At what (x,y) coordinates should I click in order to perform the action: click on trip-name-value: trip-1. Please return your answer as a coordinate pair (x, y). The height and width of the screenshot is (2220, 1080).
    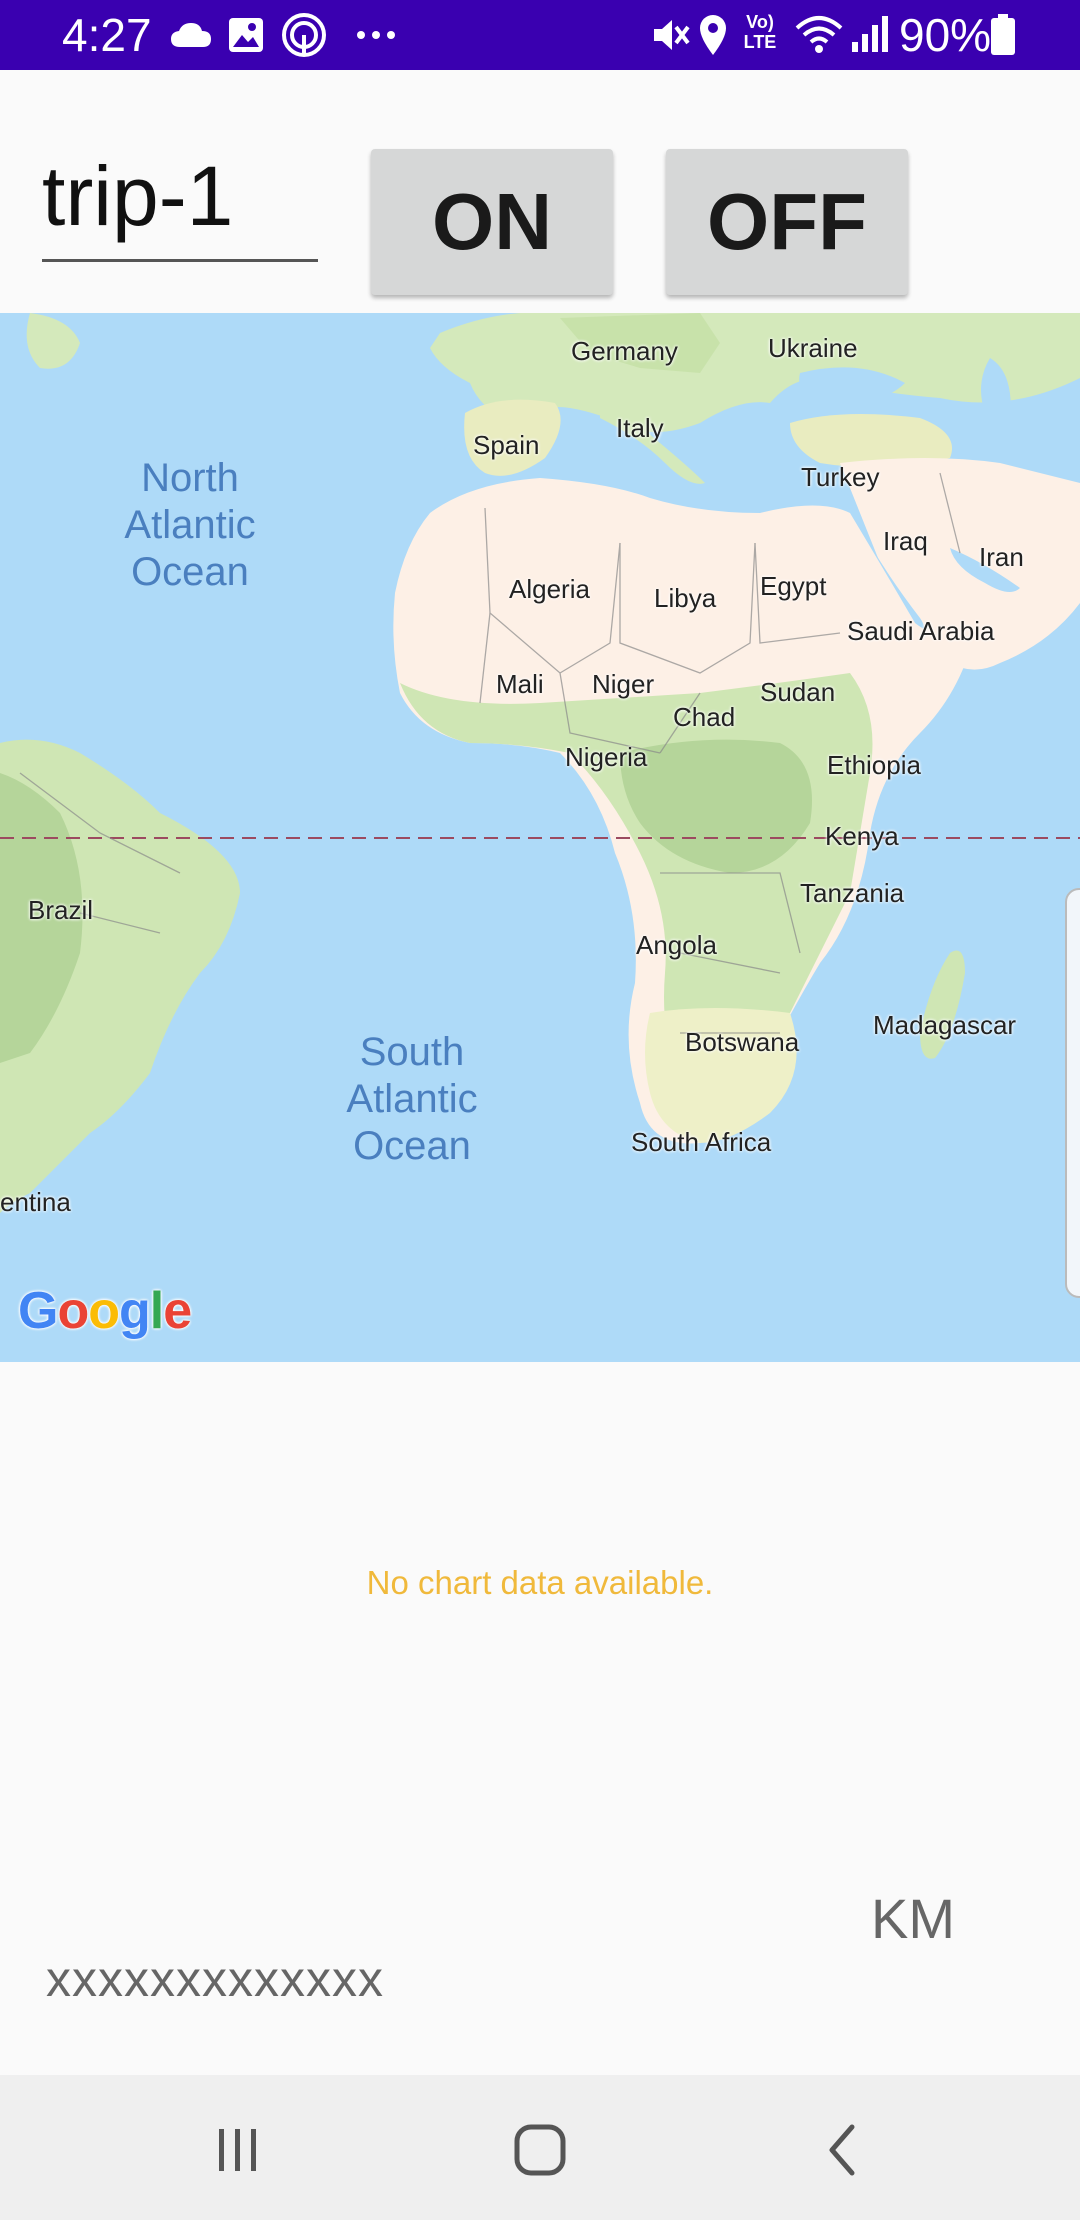
    Looking at the image, I should click on (138, 196).